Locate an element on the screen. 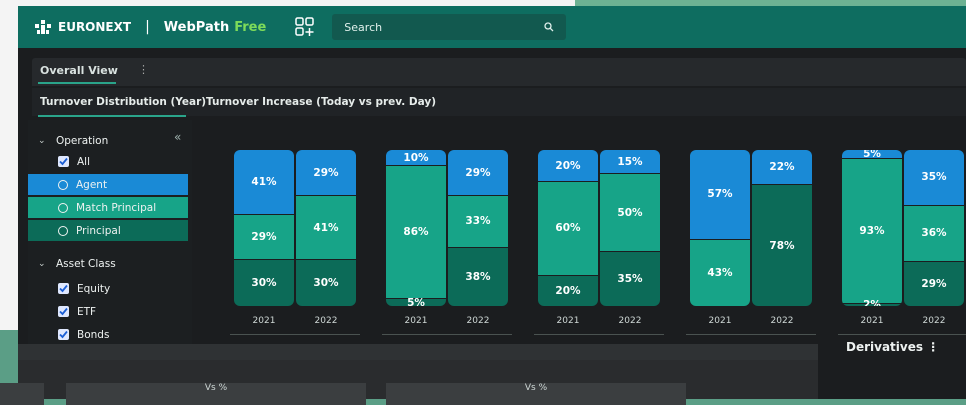  bar-segment-match-principal: 50% is located at coordinates (630, 212).